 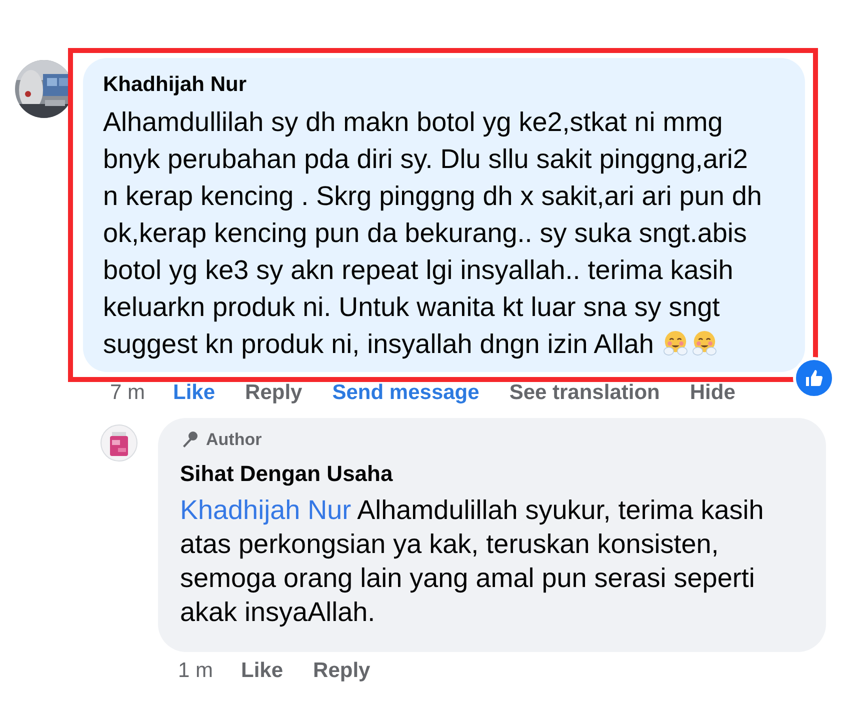 I want to click on author-label: Author, so click(x=234, y=440).